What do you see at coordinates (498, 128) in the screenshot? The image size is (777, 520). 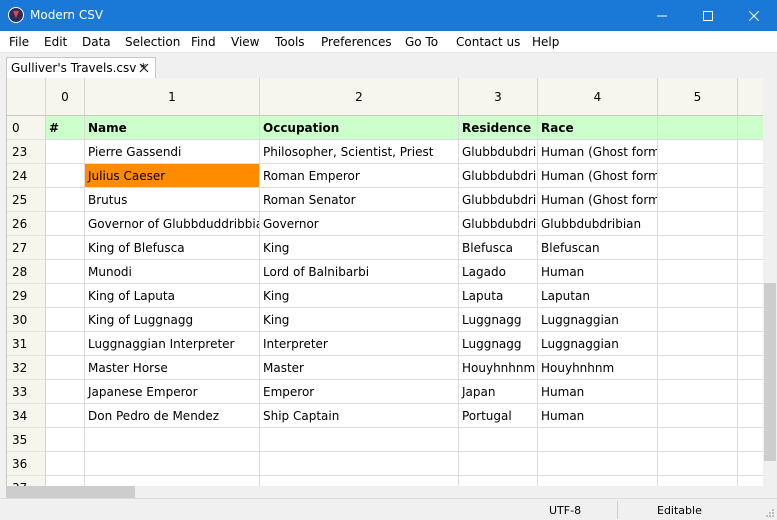 I see `header-cell: Residence` at bounding box center [498, 128].